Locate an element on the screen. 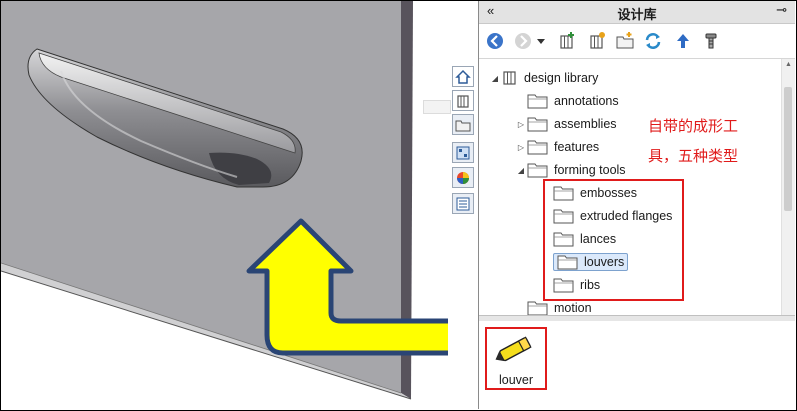 The width and height of the screenshot is (797, 411). tree-root: ◢ design library is located at coordinates (543, 78).